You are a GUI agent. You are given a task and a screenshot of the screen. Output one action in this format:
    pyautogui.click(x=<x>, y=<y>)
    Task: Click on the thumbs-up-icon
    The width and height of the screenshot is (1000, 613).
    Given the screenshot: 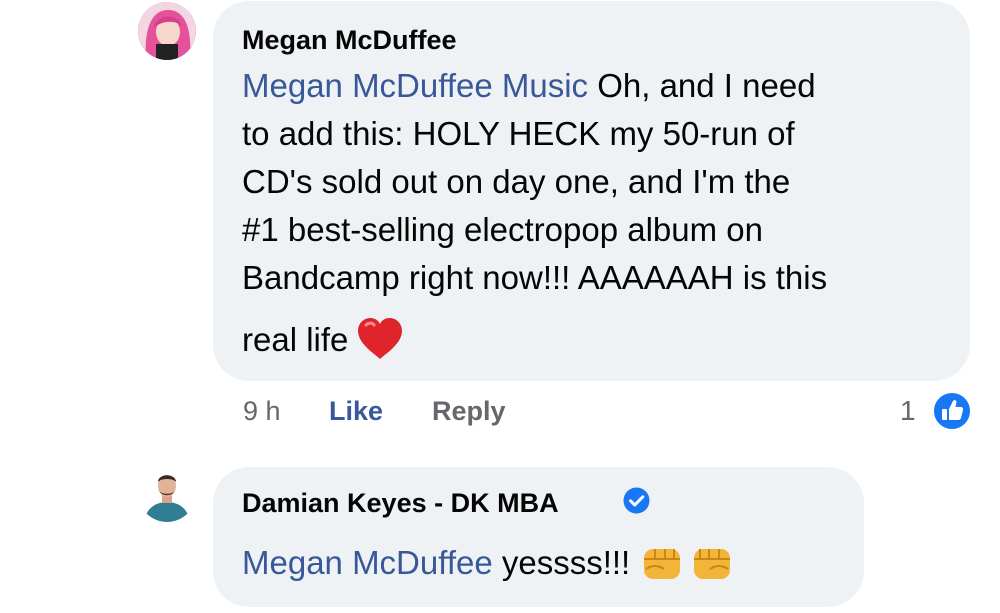 What is the action you would take?
    pyautogui.click(x=952, y=411)
    